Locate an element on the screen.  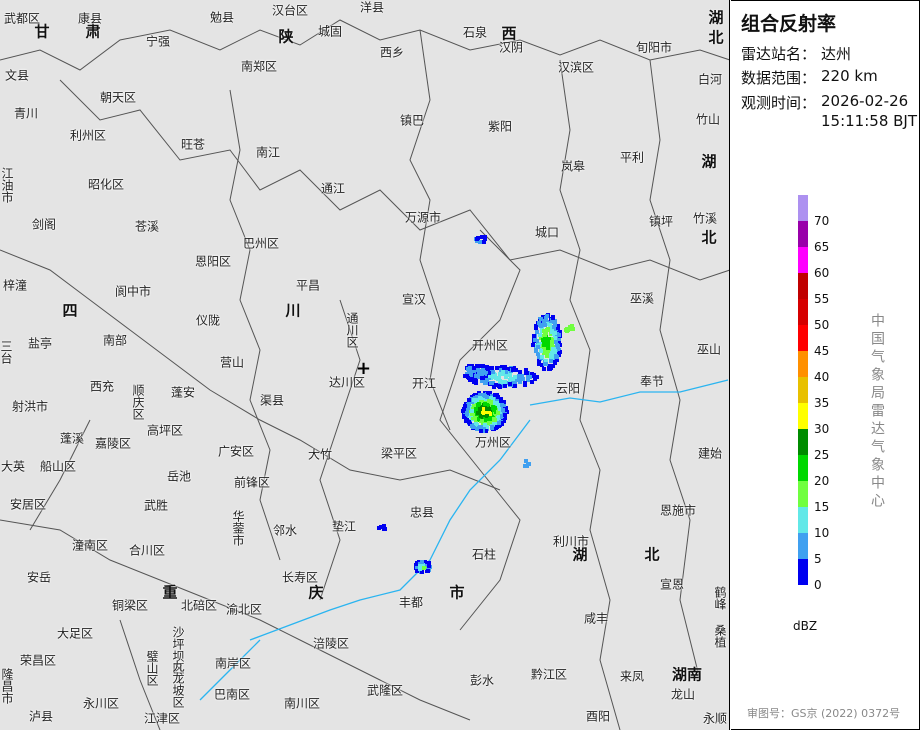
place-label: 南岸区 is located at coordinates (233, 663).